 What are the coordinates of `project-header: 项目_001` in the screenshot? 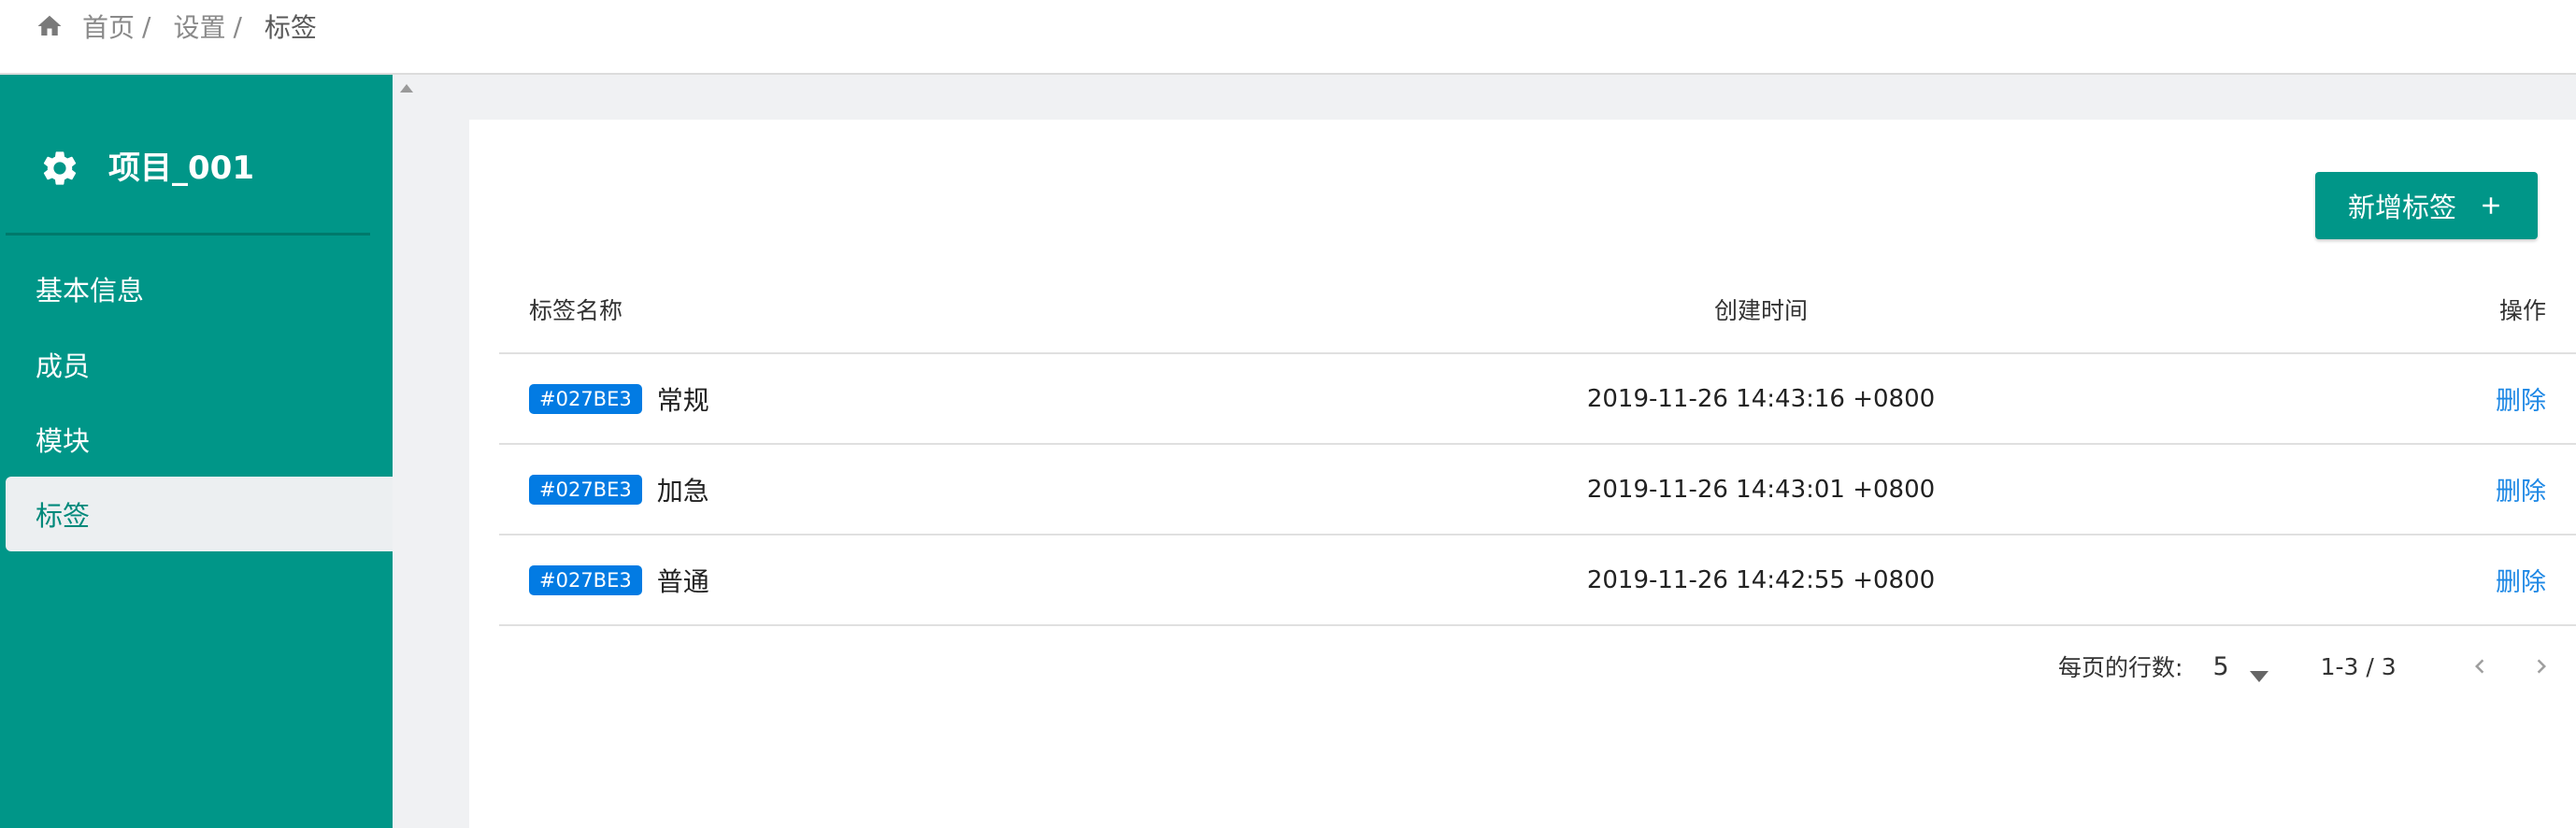 It's located at (188, 155).